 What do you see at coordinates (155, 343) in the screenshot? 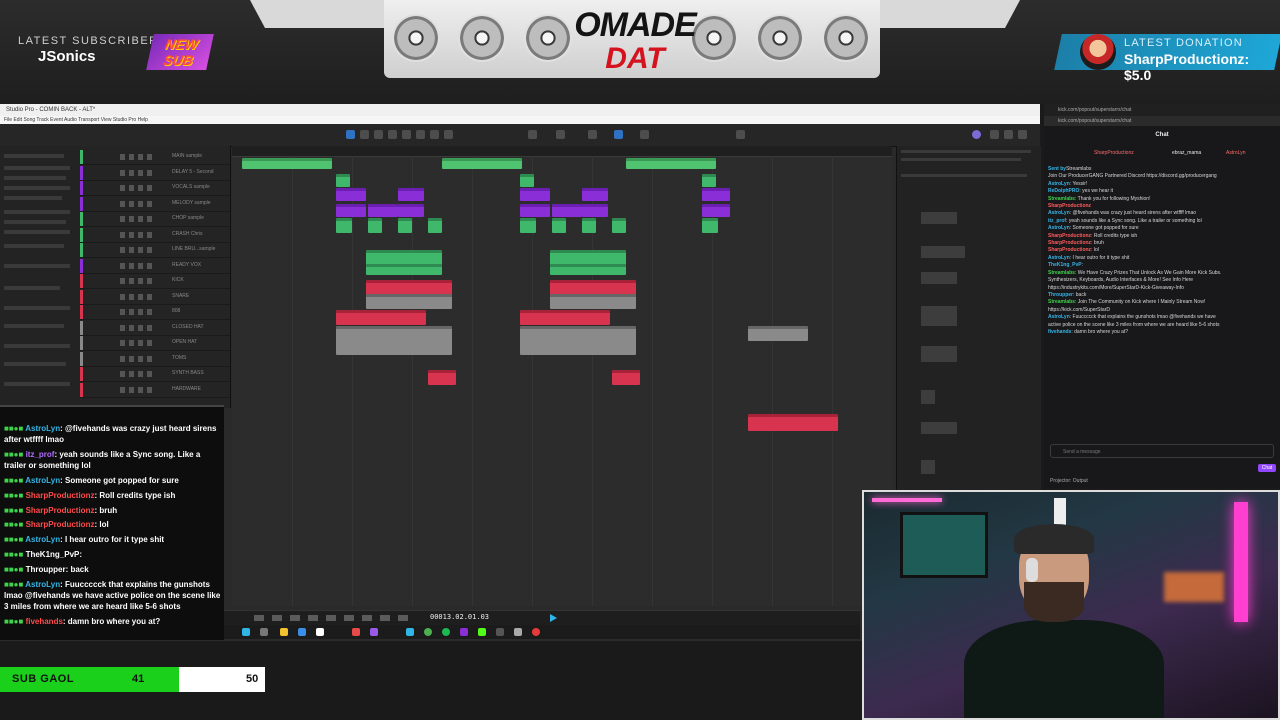
I see `track-row: OPEN HAT` at bounding box center [155, 343].